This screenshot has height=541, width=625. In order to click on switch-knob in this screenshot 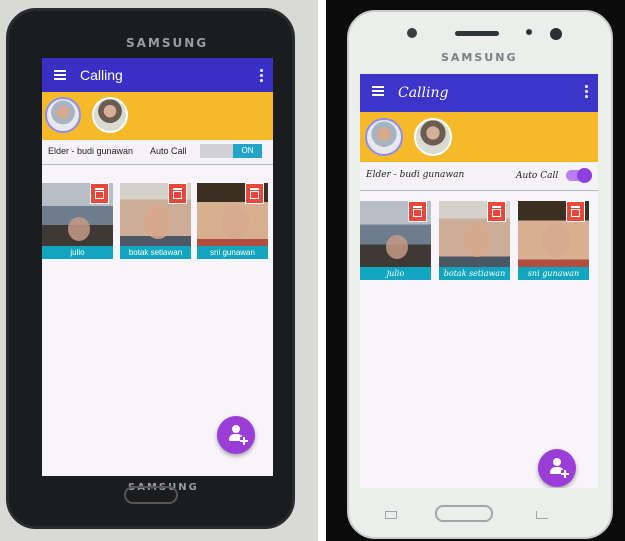, I will do `click(584, 175)`.